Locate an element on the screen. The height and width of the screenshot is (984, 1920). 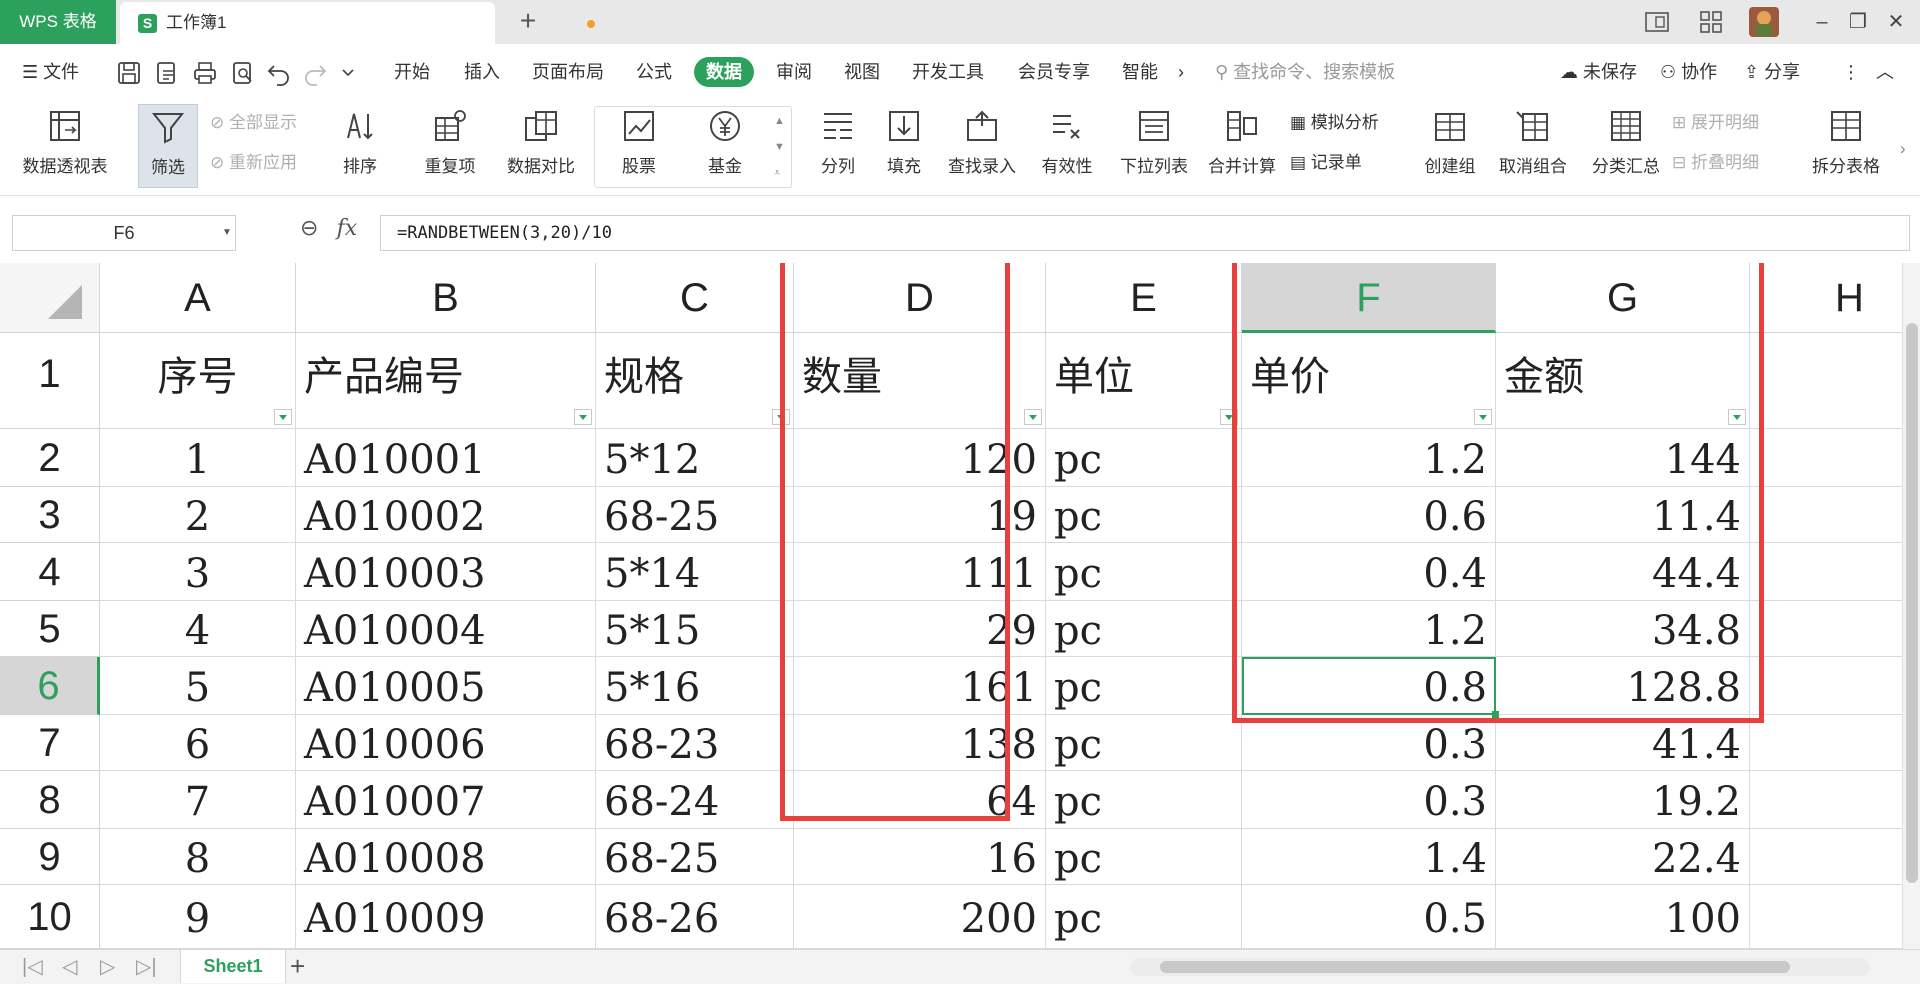
undo-icon is located at coordinates (279, 73).